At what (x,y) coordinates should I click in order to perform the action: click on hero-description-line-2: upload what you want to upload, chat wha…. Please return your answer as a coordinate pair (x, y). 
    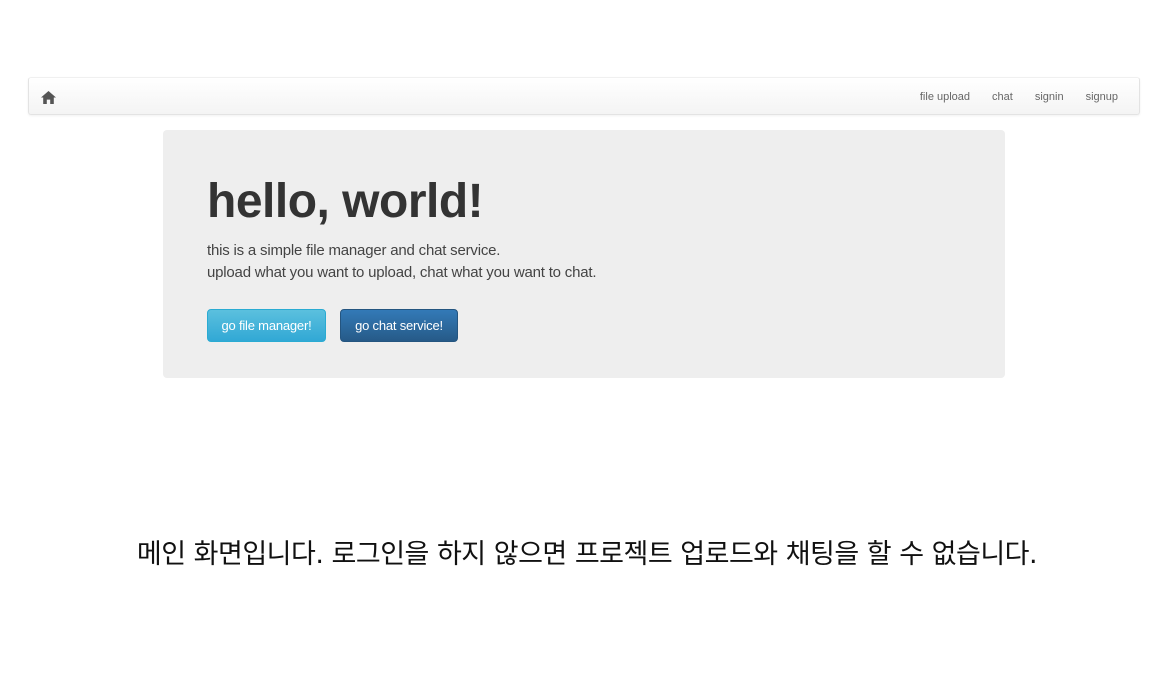
    Looking at the image, I should click on (402, 272).